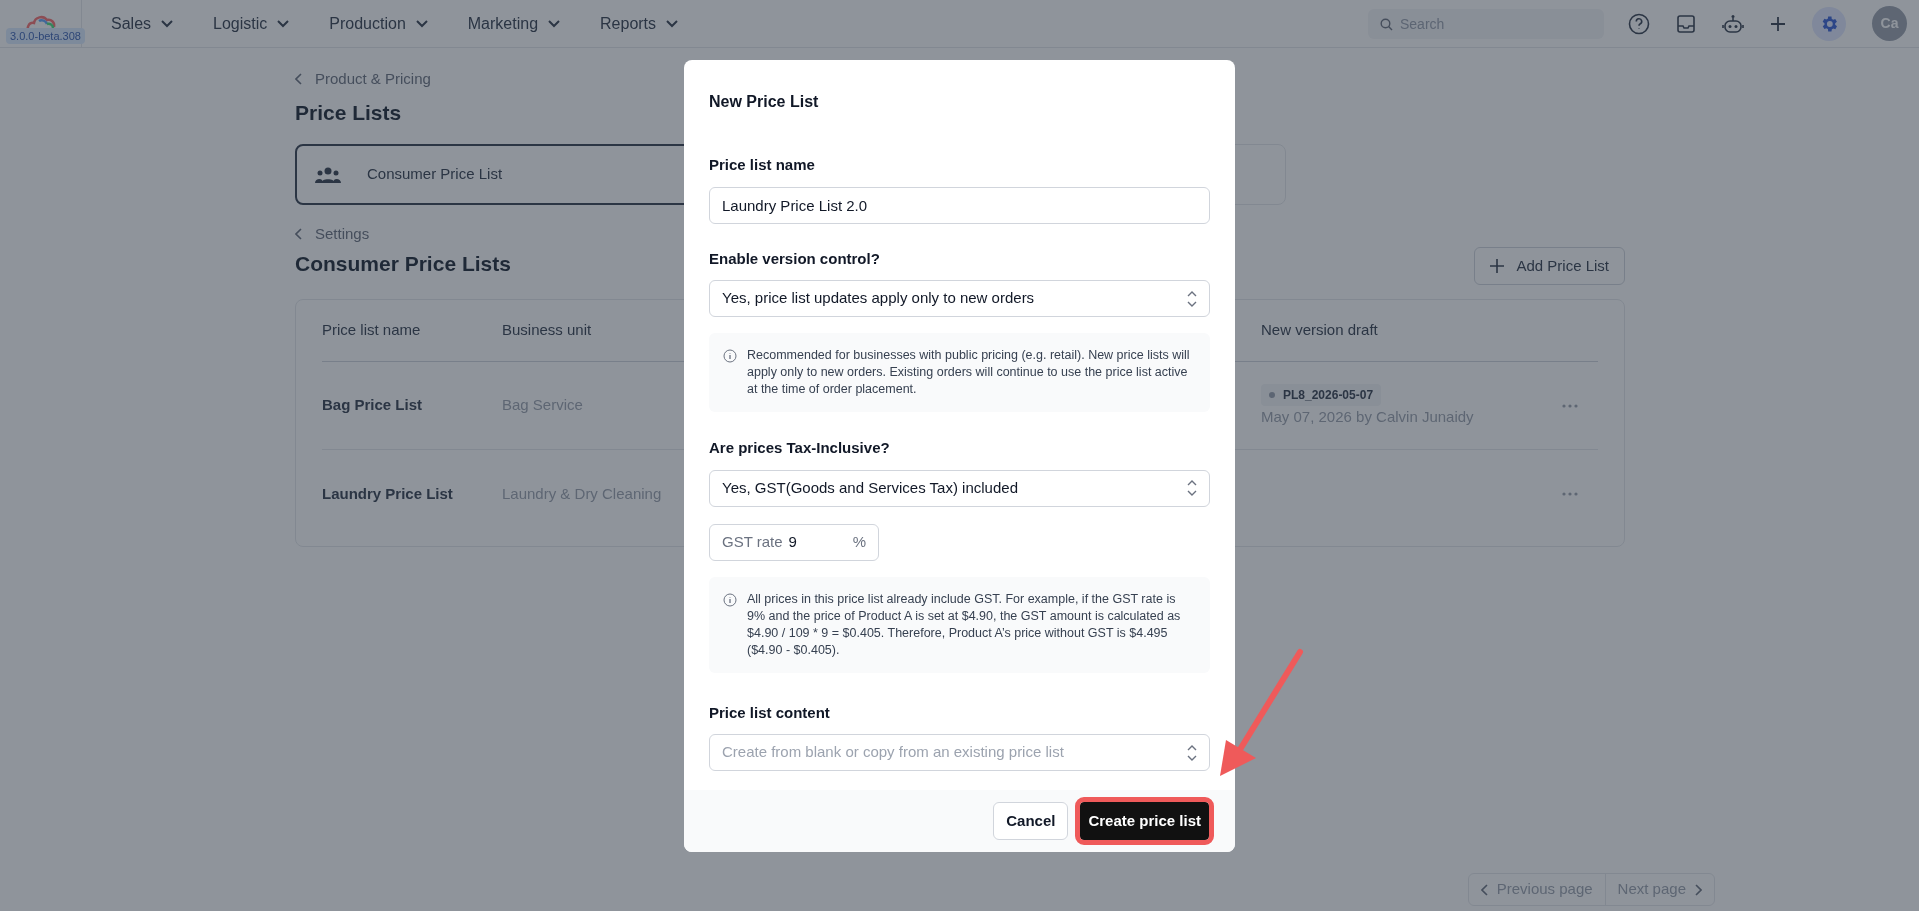  What do you see at coordinates (964, 624) in the screenshot?
I see `info-text: All prices in this price list already include GST. For example, if the GST rate is 9% and the price of Product A is set at $4.90, the GST amount is calculated as $4.90 / 109 * 9 = $0.405. Therefore, Product A’s price without GST is $4.495 ($4.90 - $0.405).` at bounding box center [964, 624].